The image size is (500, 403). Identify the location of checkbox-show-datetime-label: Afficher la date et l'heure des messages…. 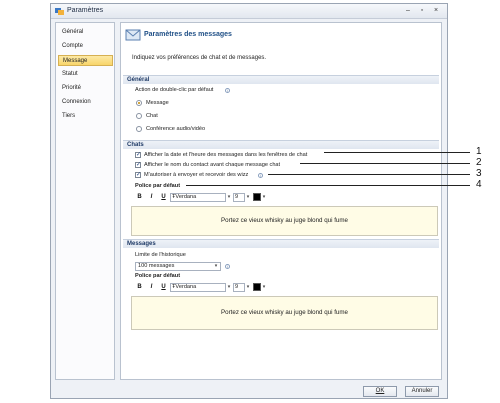
(226, 155).